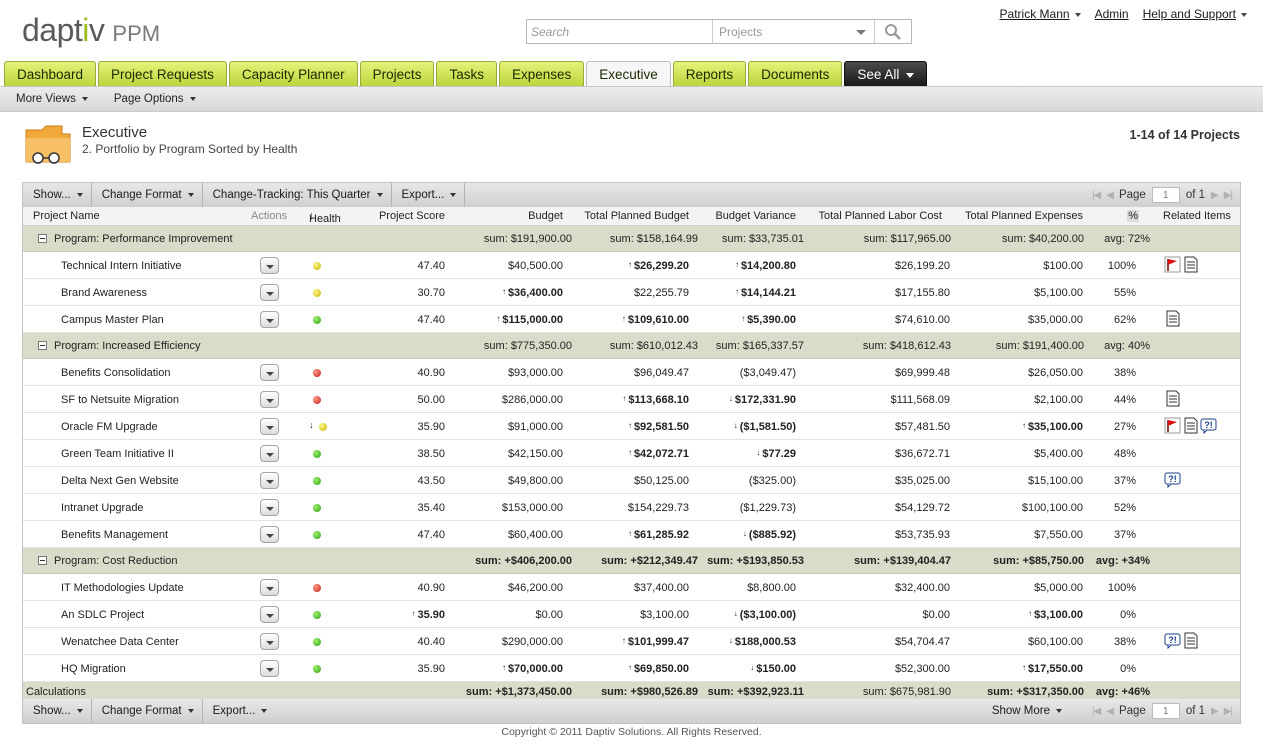  Describe the element at coordinates (412, 216) in the screenshot. I see `col-project-score: Project Score` at that location.